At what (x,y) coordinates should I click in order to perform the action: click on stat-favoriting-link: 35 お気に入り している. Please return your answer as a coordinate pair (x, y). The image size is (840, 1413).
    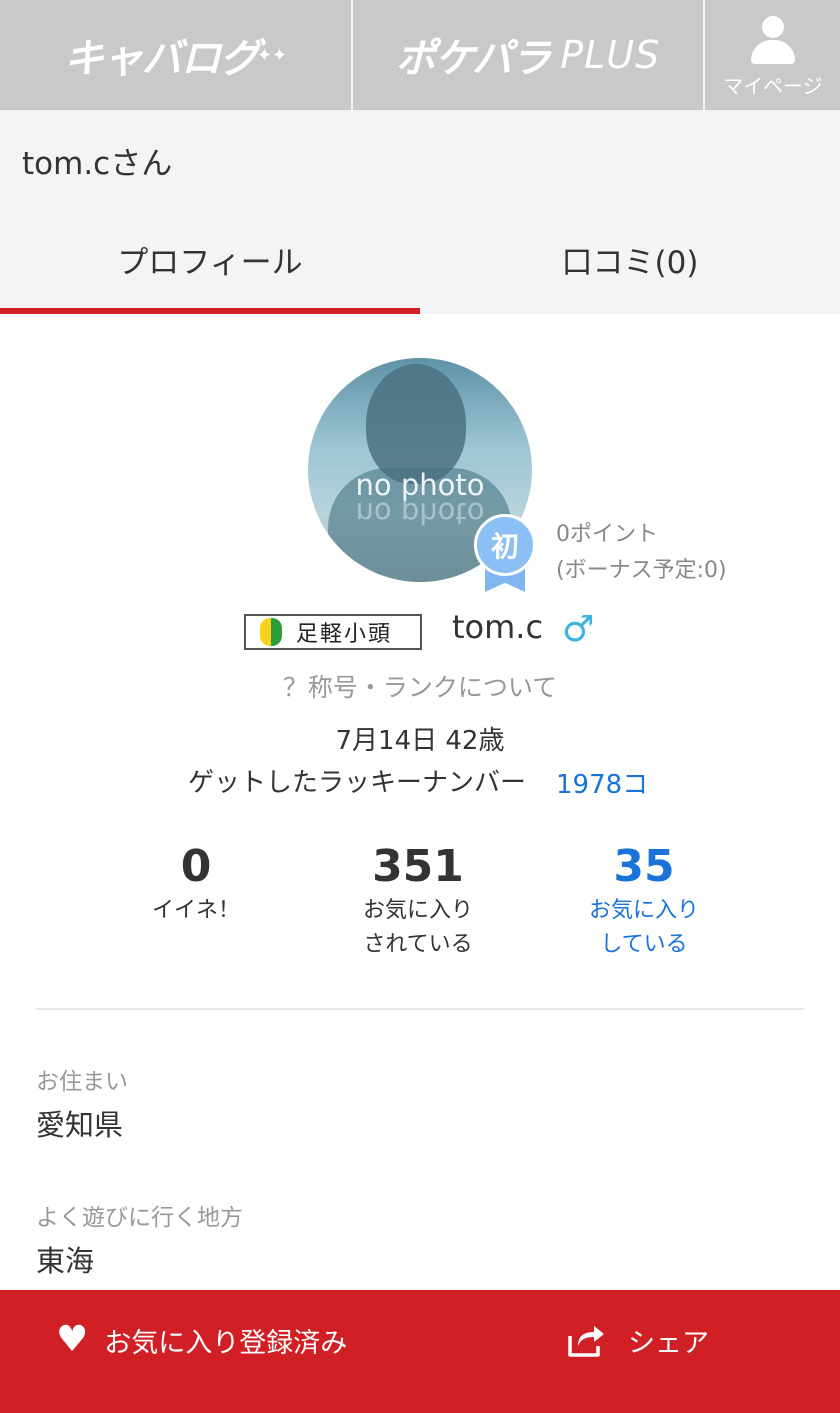
    Looking at the image, I should click on (644, 901).